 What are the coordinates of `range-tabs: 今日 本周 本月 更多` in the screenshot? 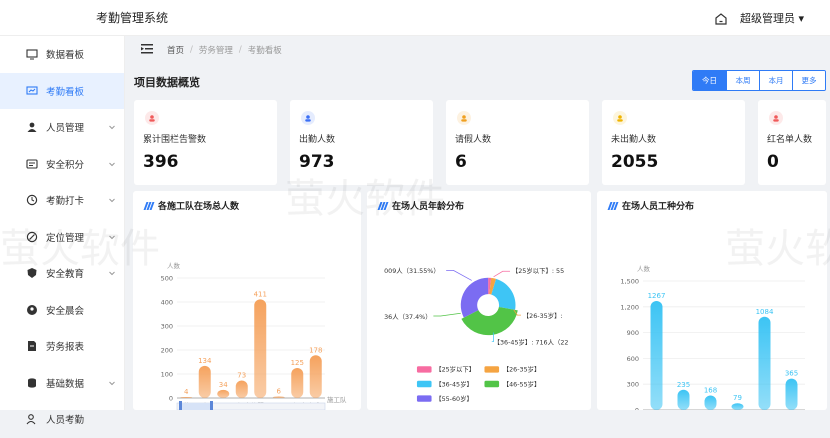 It's located at (759, 80).